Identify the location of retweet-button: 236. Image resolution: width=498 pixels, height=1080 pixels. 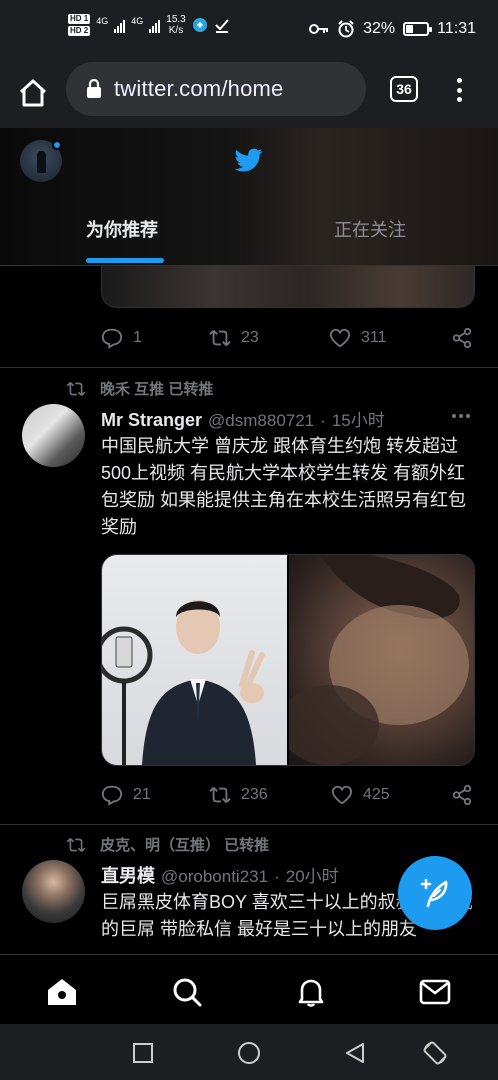
(270, 795).